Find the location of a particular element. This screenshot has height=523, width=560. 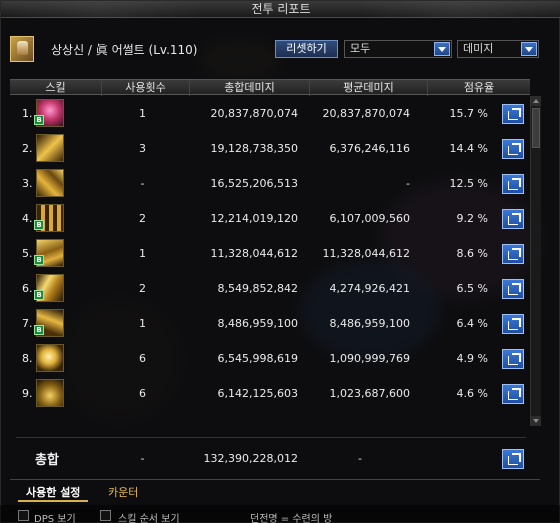

column-total-damage: 총합데미지 is located at coordinates (250, 88).